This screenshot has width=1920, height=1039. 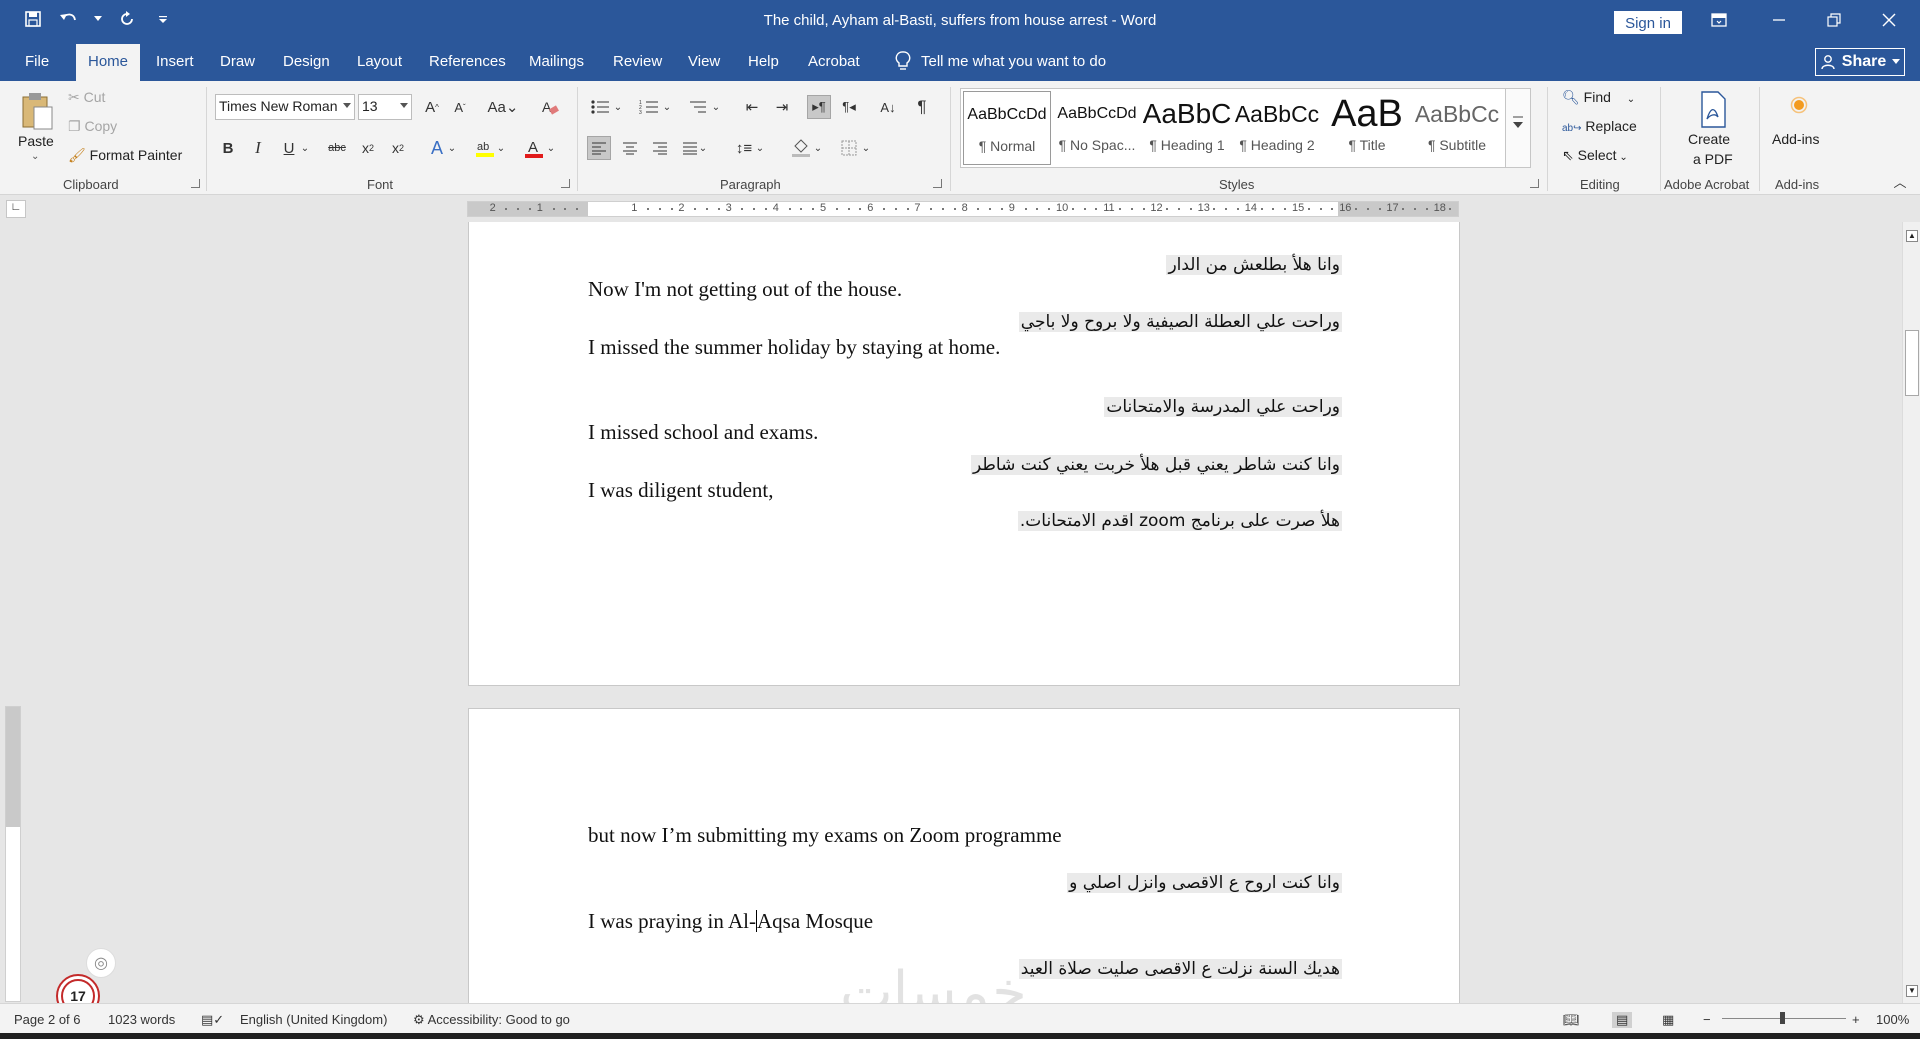 What do you see at coordinates (1889, 20) in the screenshot?
I see `close-icon` at bounding box center [1889, 20].